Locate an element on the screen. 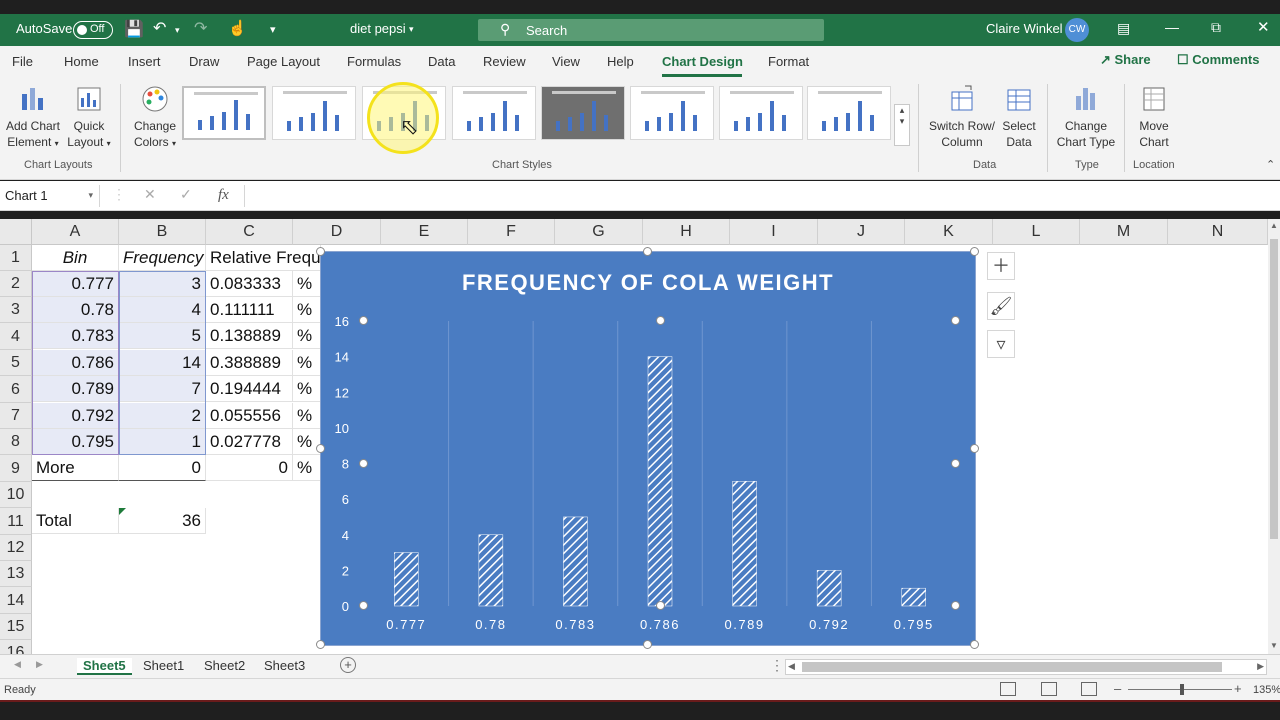 Image resolution: width=1280 pixels, height=720 pixels. cell-b3: 4 is located at coordinates (162, 310).